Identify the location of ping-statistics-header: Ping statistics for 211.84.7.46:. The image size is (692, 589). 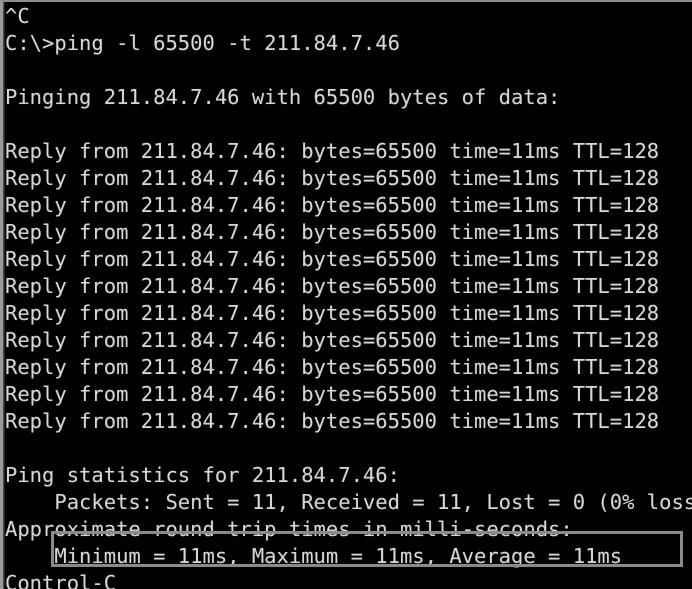
(202, 475).